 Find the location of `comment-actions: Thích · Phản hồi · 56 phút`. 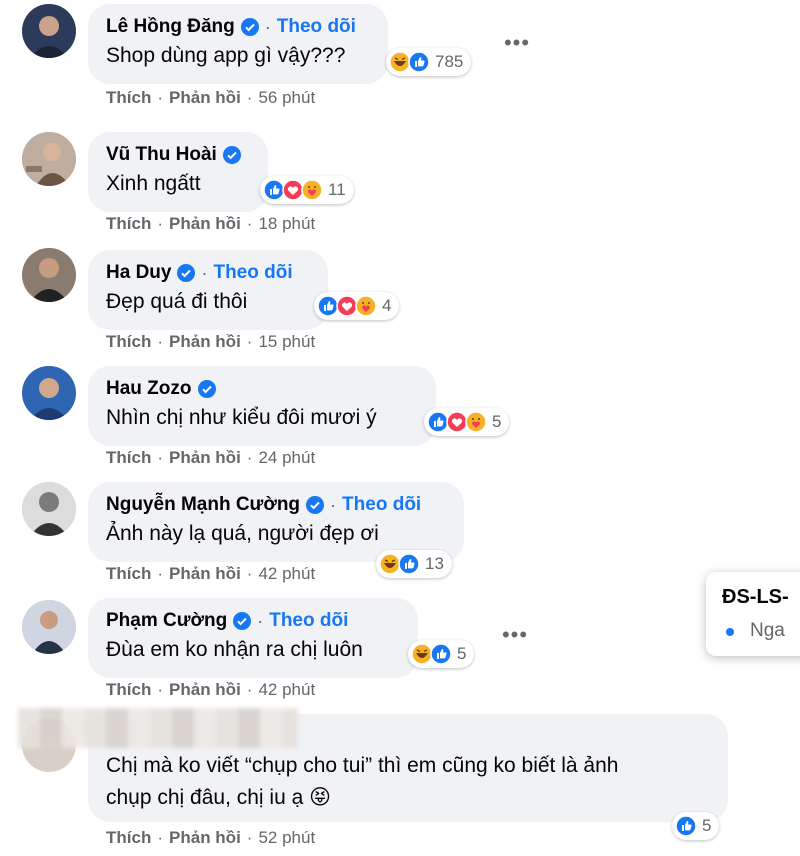

comment-actions: Thích · Phản hồi · 56 phút is located at coordinates (210, 98).